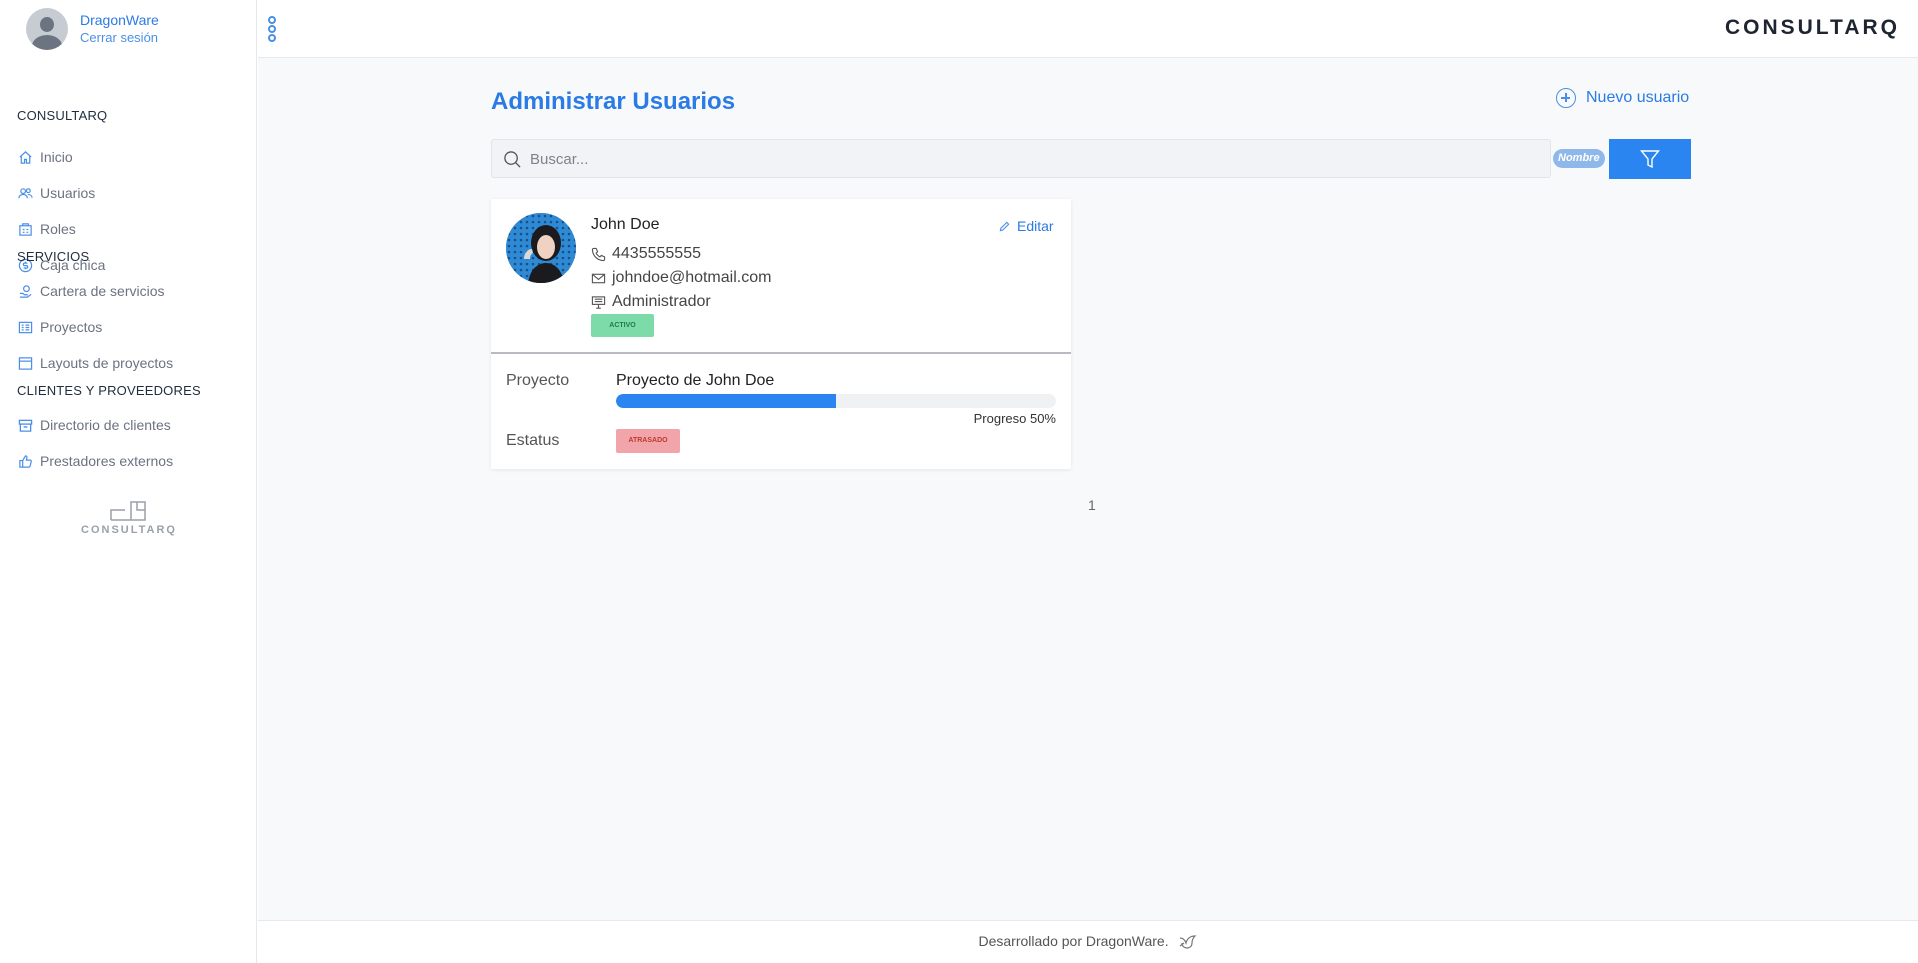 Image resolution: width=1918 pixels, height=963 pixels. Describe the element at coordinates (1014, 418) in the screenshot. I see `progress-text: Progreso 50%` at that location.